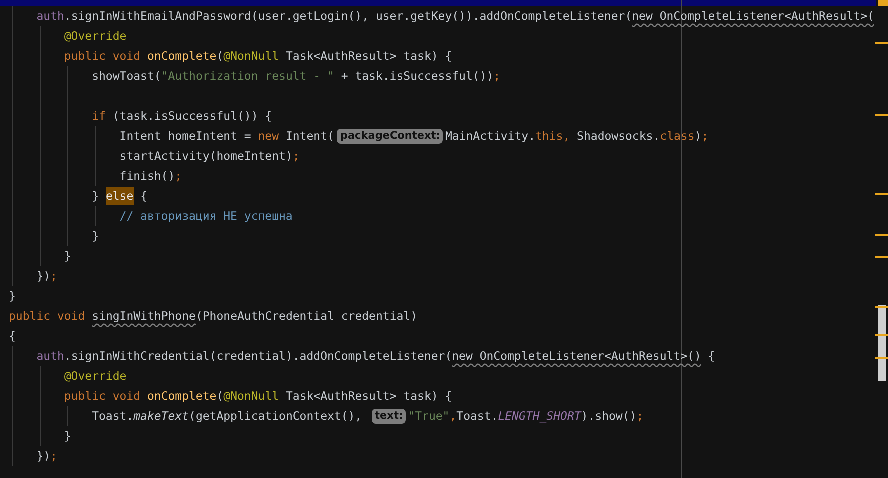 The width and height of the screenshot is (888, 478). I want to click on code-text: startActivity(homeIntent);, so click(210, 156).